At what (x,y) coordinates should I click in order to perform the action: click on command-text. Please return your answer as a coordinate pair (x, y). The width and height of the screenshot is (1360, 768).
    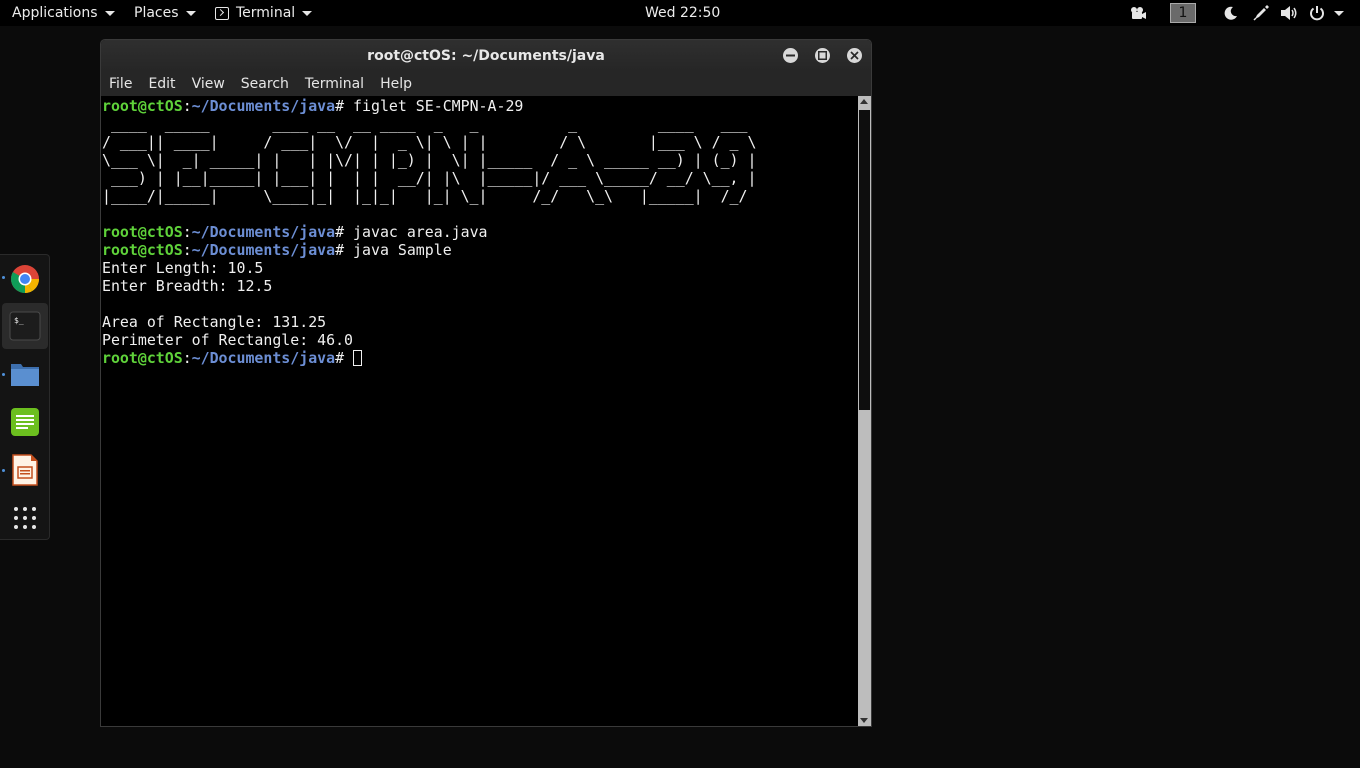
    Looking at the image, I should click on (348, 358).